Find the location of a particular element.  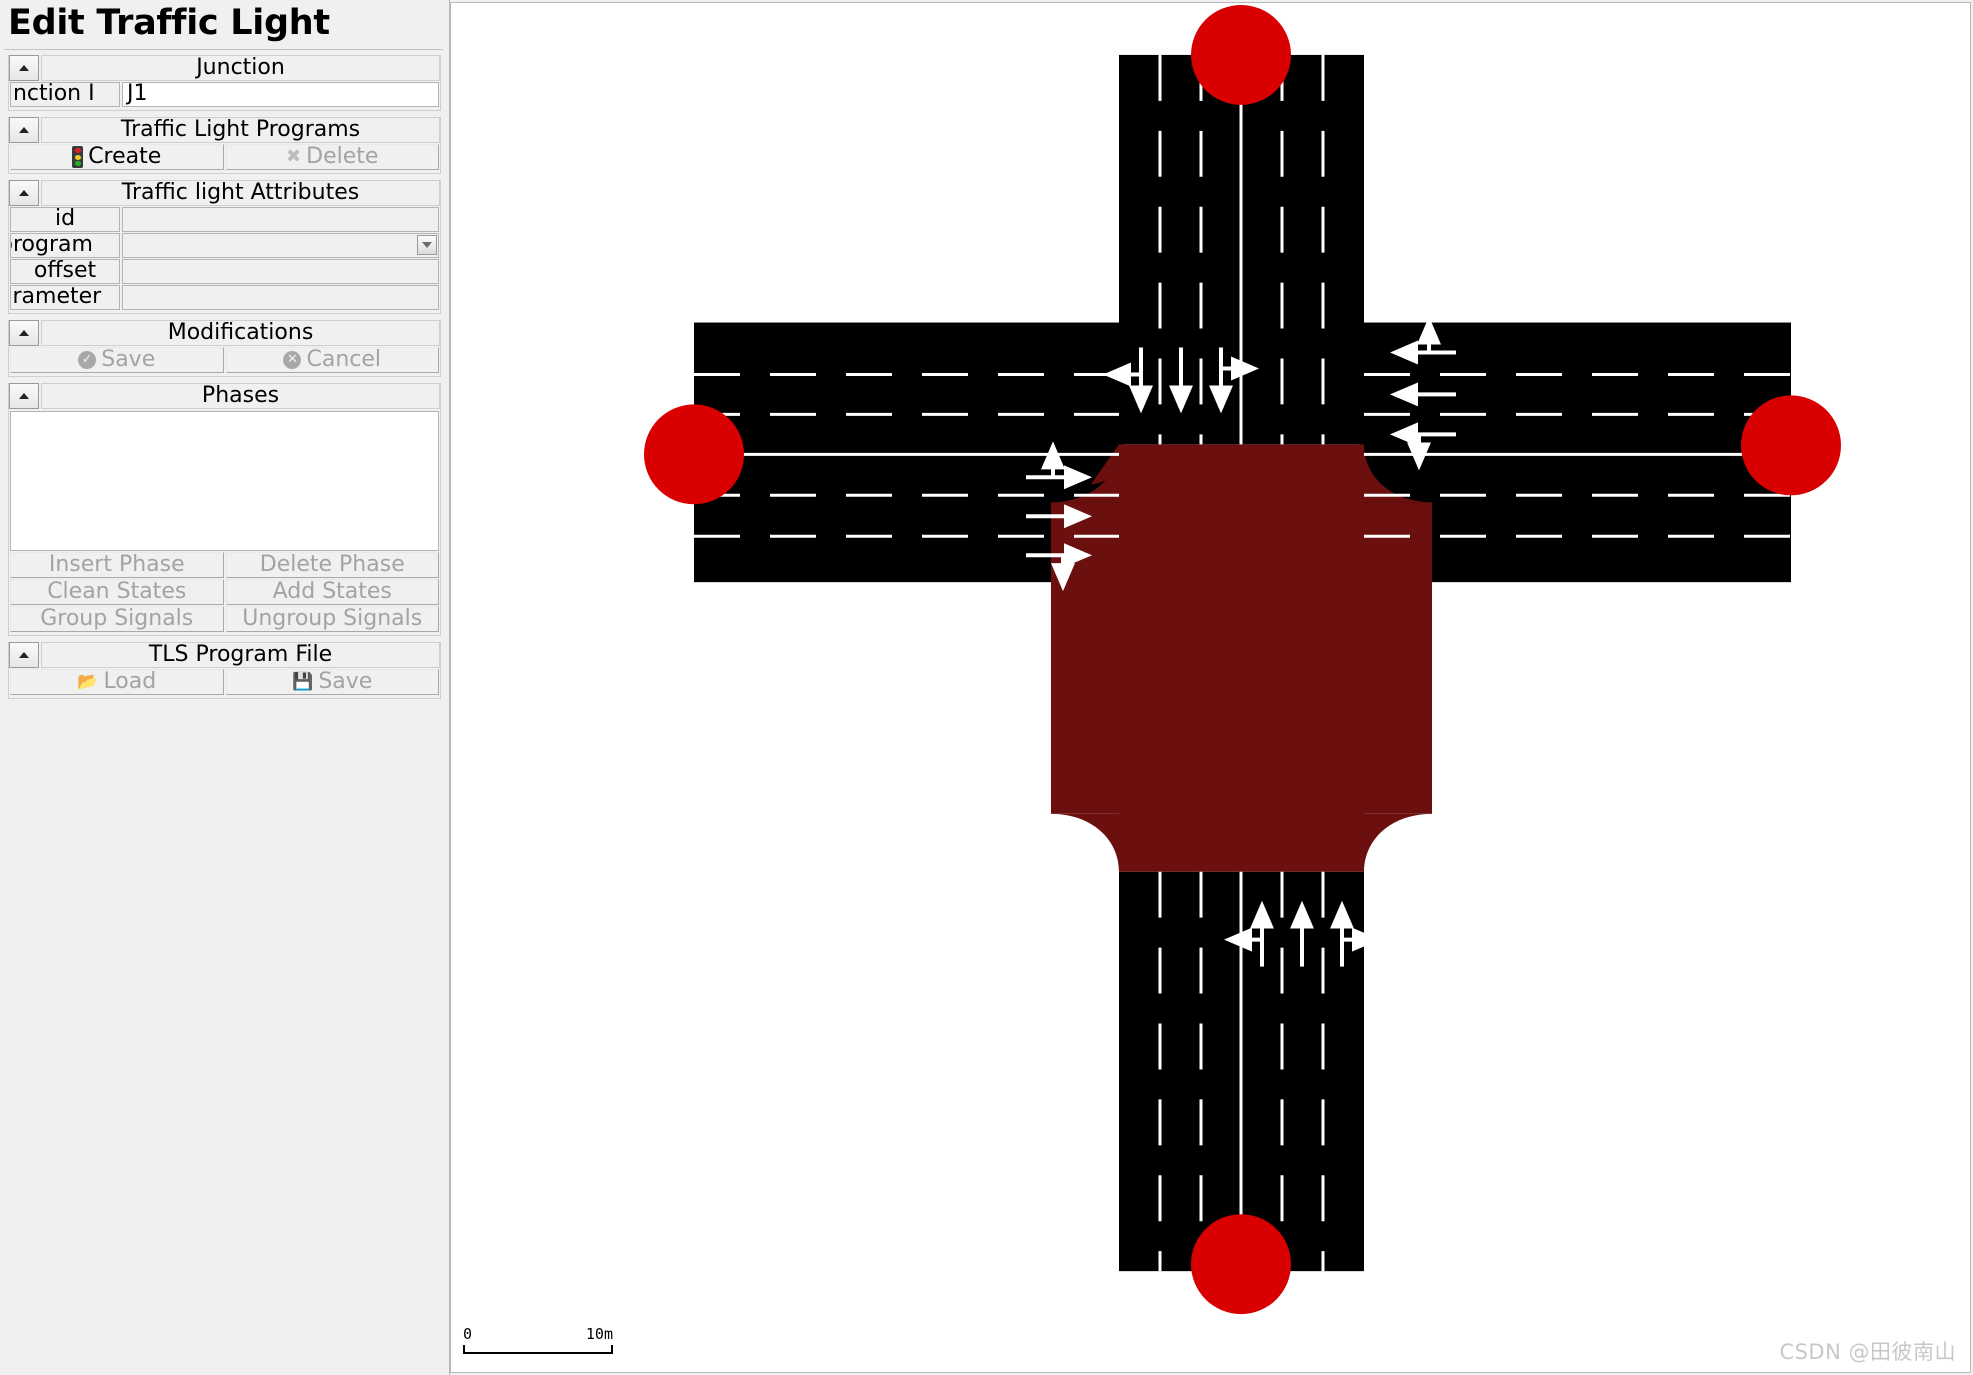

cancel-modifications-button: ✕ Cancel is located at coordinates (332, 360).